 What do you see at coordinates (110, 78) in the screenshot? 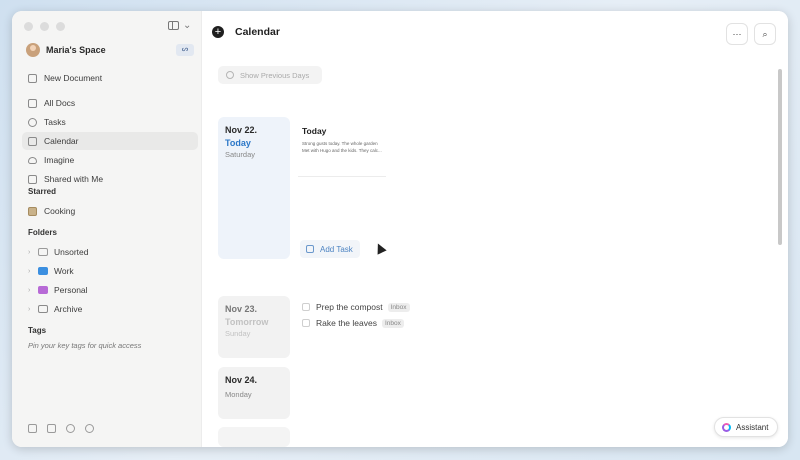
I see `sidebar-item-new-document: New Document` at bounding box center [110, 78].